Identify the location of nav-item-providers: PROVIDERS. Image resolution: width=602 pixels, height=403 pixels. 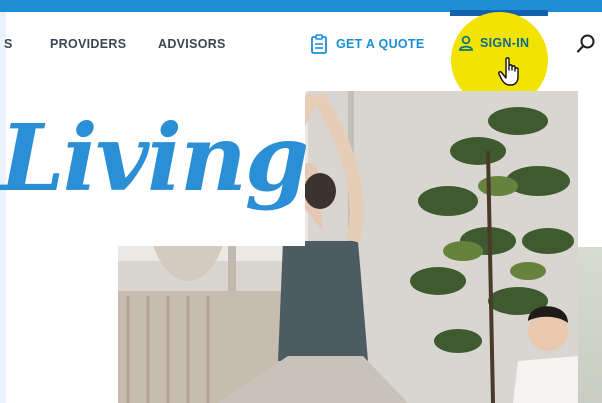
(88, 44).